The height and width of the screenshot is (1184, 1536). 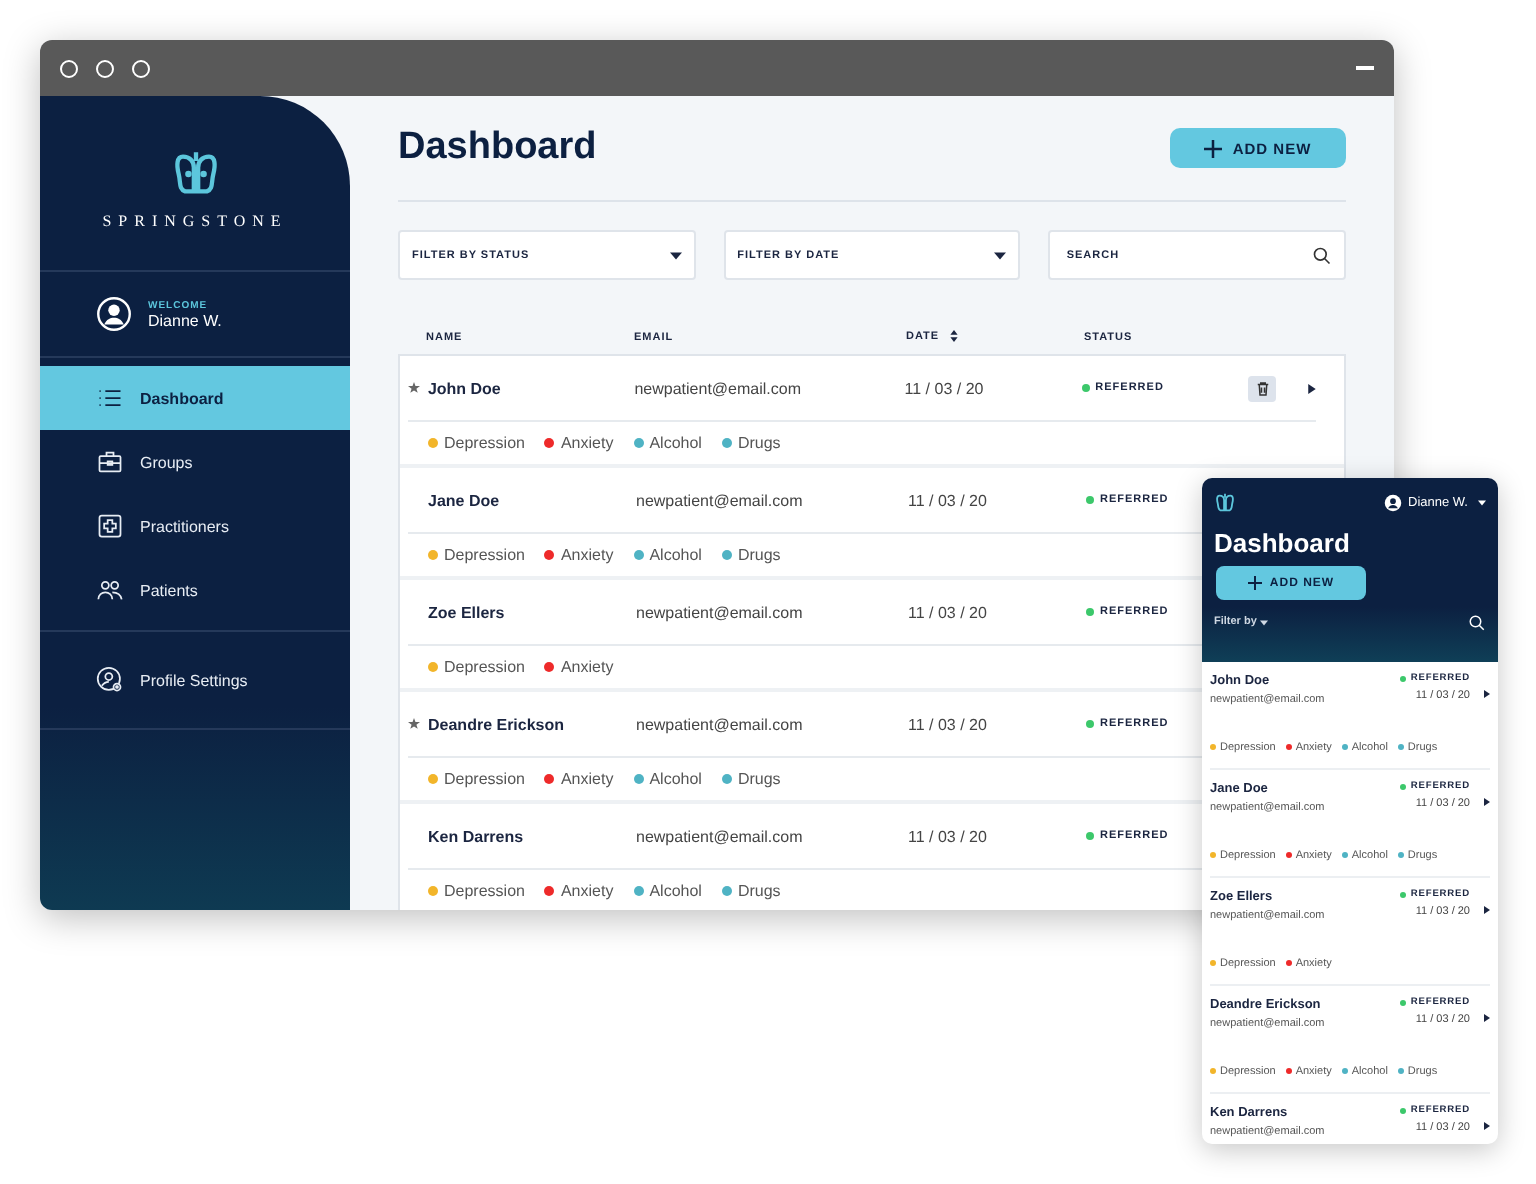 What do you see at coordinates (195, 462) in the screenshot?
I see `nav-item: Groups` at bounding box center [195, 462].